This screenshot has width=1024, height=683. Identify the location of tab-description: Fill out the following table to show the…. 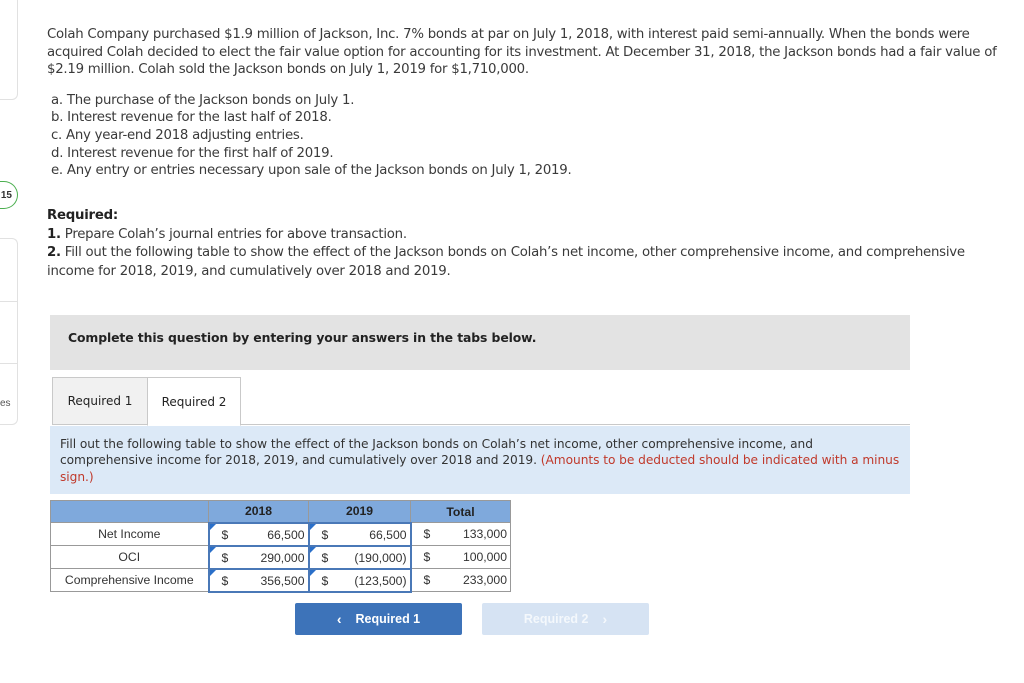
(480, 460).